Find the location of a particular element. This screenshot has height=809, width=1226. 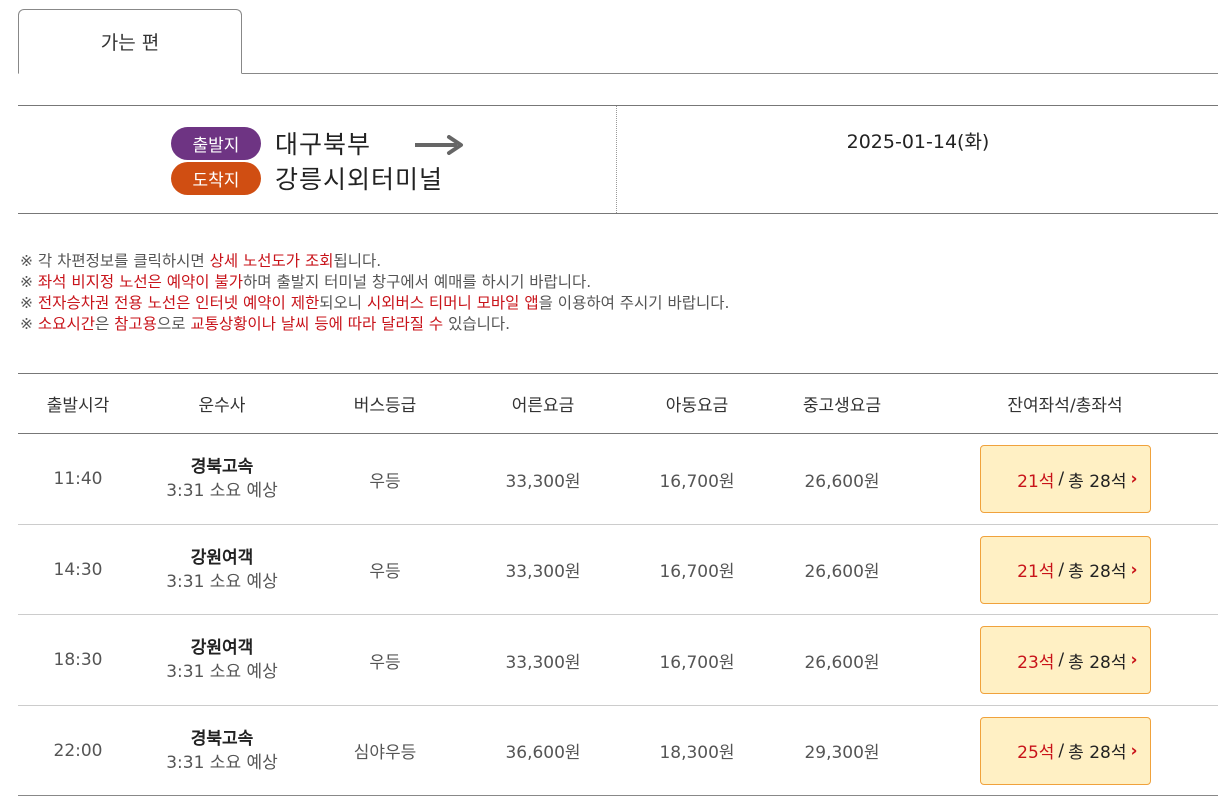

header-child-fare: 아동요금 is located at coordinates (697, 406).